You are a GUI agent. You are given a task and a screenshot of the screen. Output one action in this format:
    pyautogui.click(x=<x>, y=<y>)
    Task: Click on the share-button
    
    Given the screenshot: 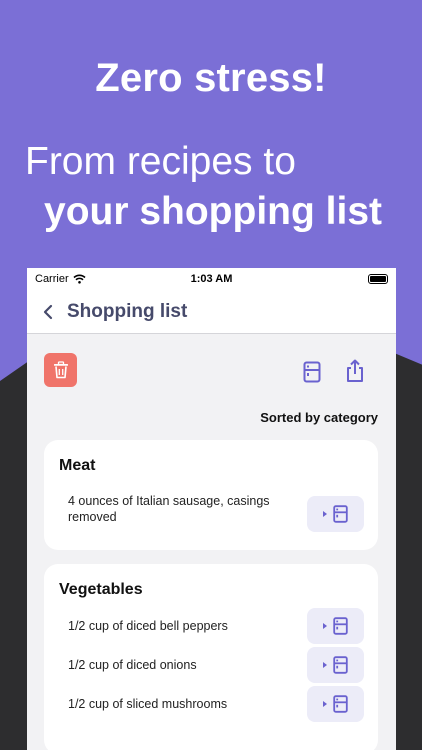 What is the action you would take?
    pyautogui.click(x=355, y=373)
    